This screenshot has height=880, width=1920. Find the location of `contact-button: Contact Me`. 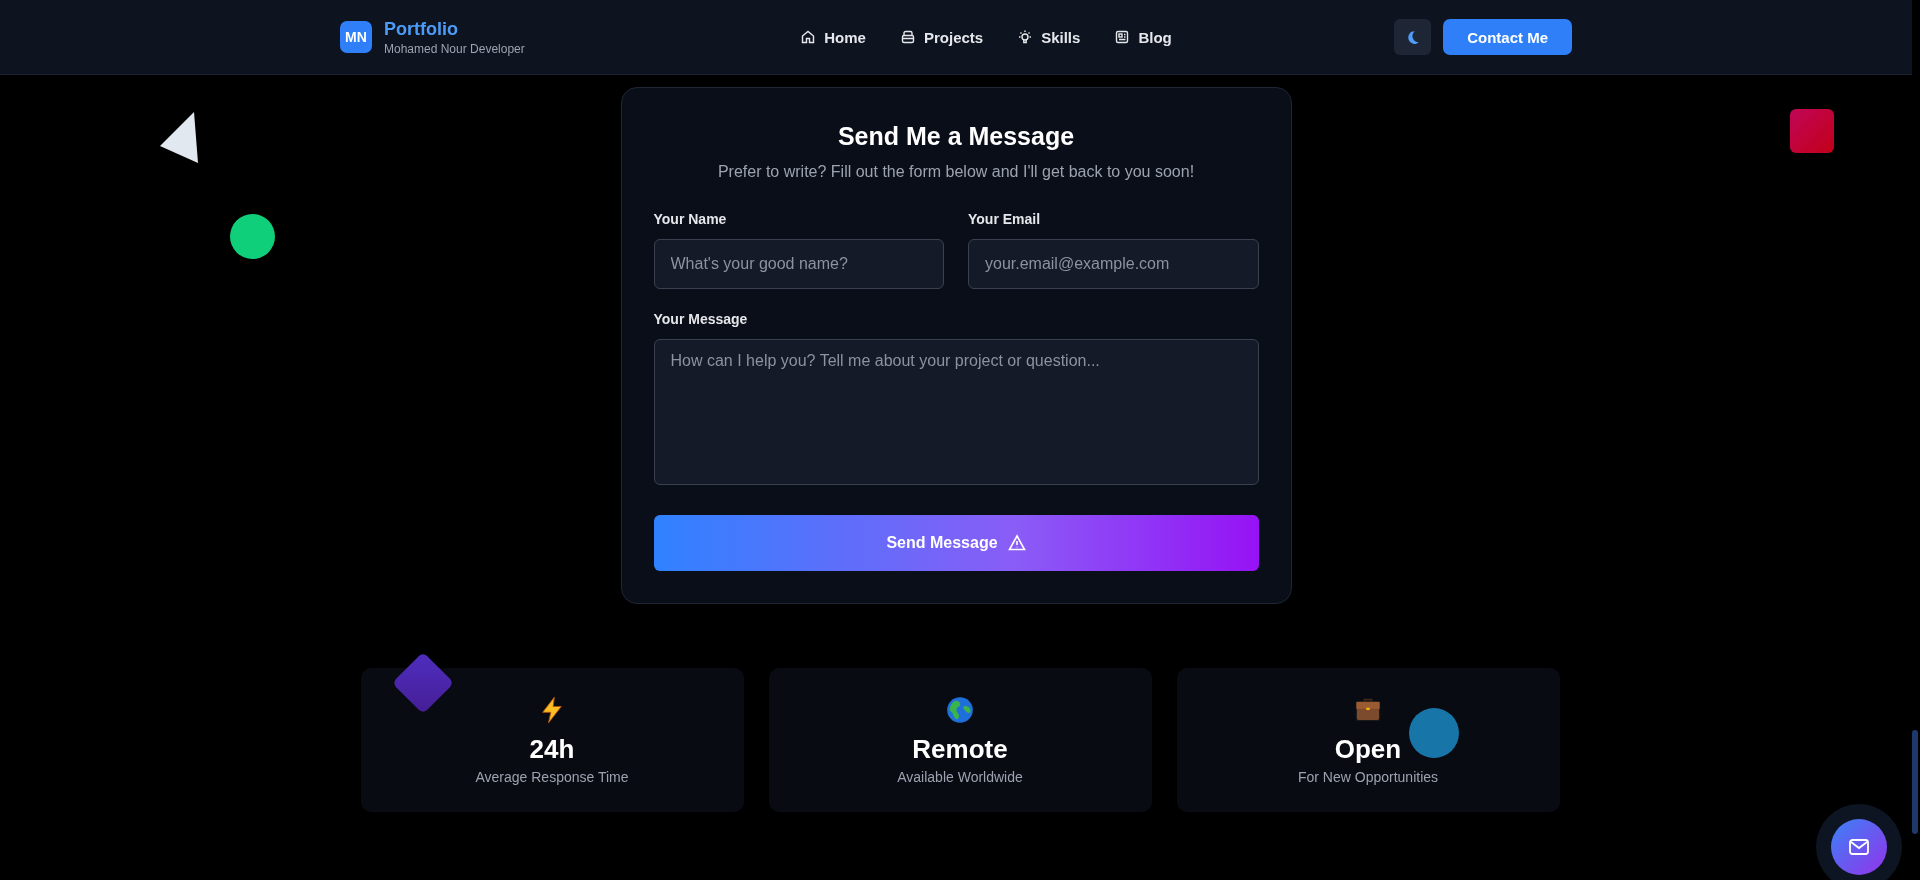

contact-button: Contact Me is located at coordinates (1507, 37).